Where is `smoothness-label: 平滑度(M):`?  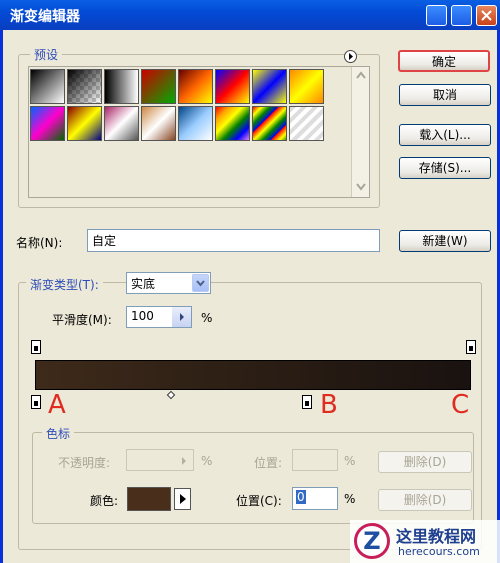 smoothness-label: 平滑度(M): is located at coordinates (82, 320).